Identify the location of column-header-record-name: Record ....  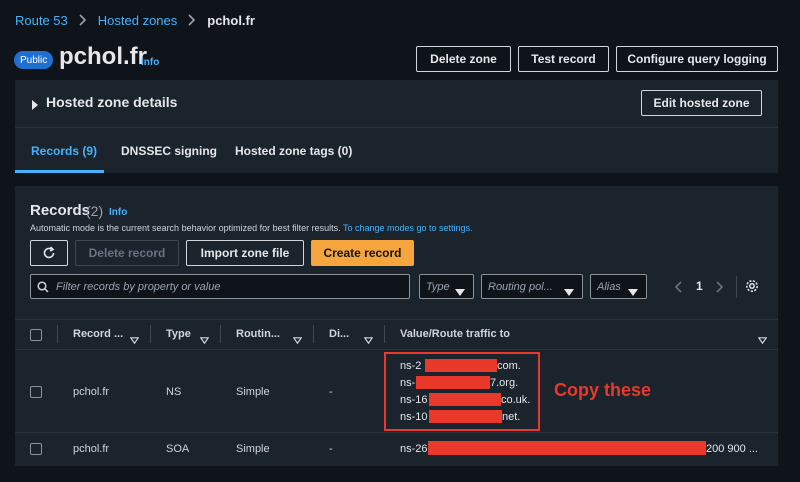
(98, 334).